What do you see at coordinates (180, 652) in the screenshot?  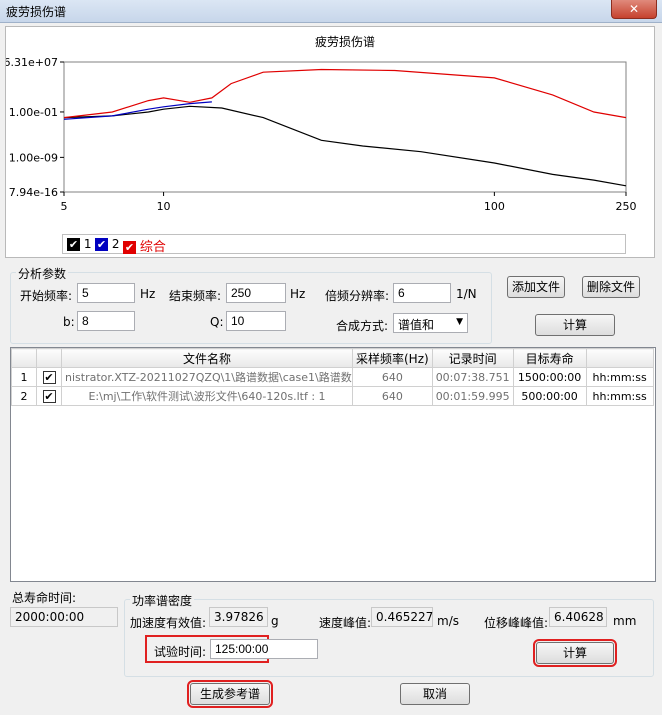 I see `test-time-label: 试验时间:` at bounding box center [180, 652].